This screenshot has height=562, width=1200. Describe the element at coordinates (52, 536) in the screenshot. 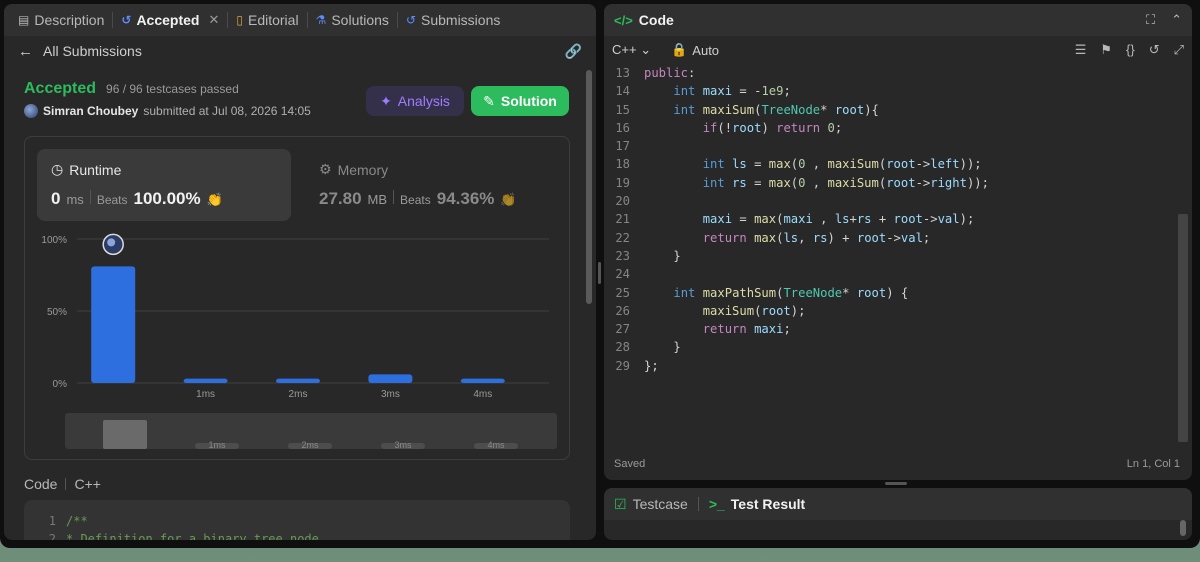

I see `line-number: 2` at that location.